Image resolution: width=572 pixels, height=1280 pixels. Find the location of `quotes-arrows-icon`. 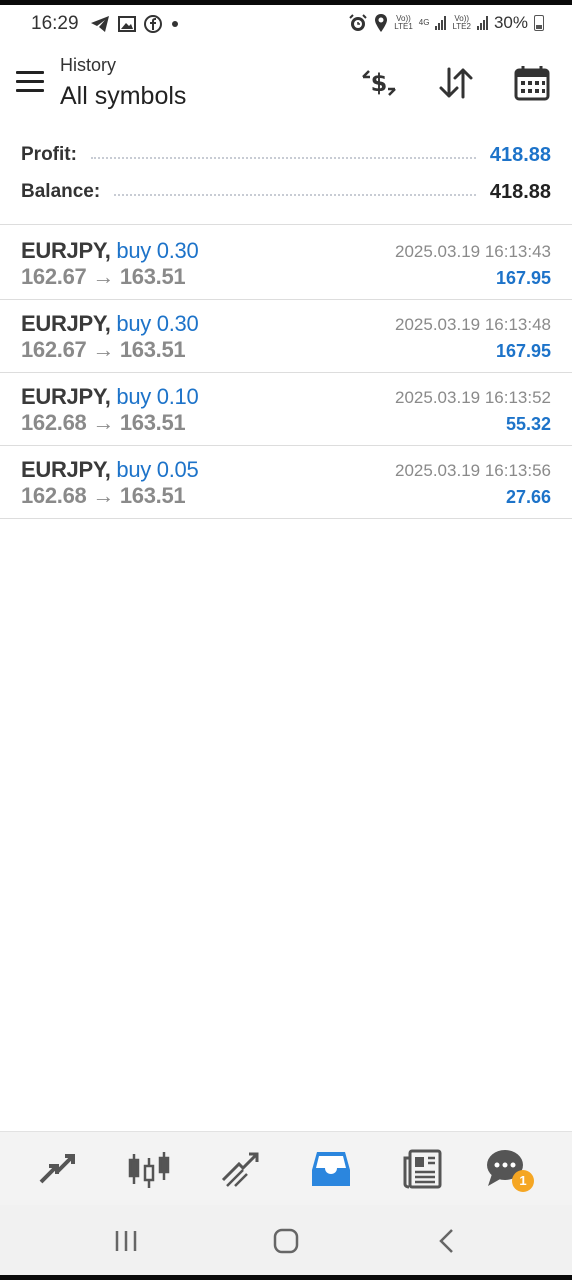

quotes-arrows-icon is located at coordinates (57, 1169).